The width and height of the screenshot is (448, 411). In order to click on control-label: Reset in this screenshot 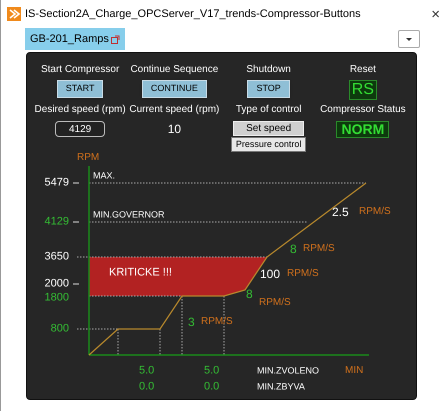, I will do `click(363, 70)`.